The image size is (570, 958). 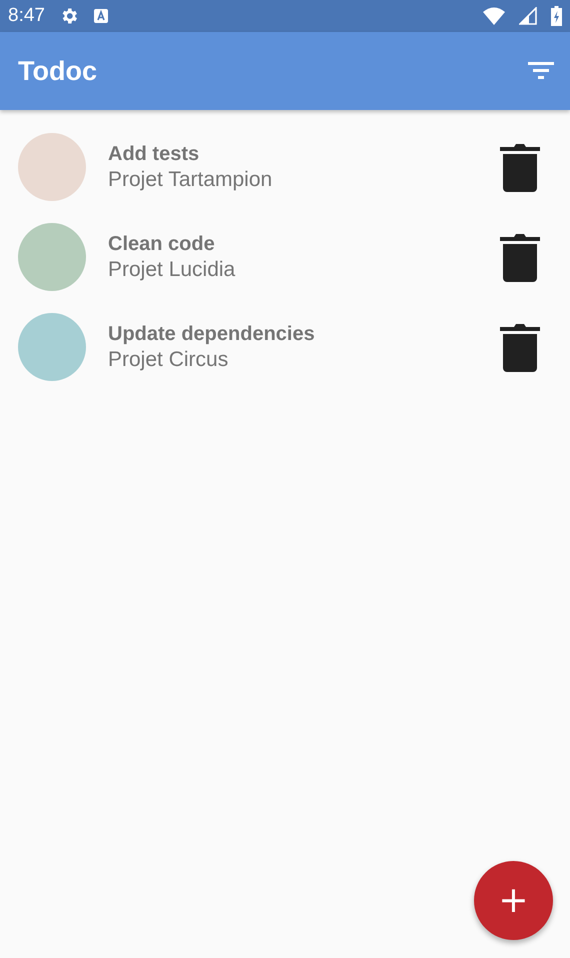 I want to click on task-name: Add tests, so click(x=154, y=154).